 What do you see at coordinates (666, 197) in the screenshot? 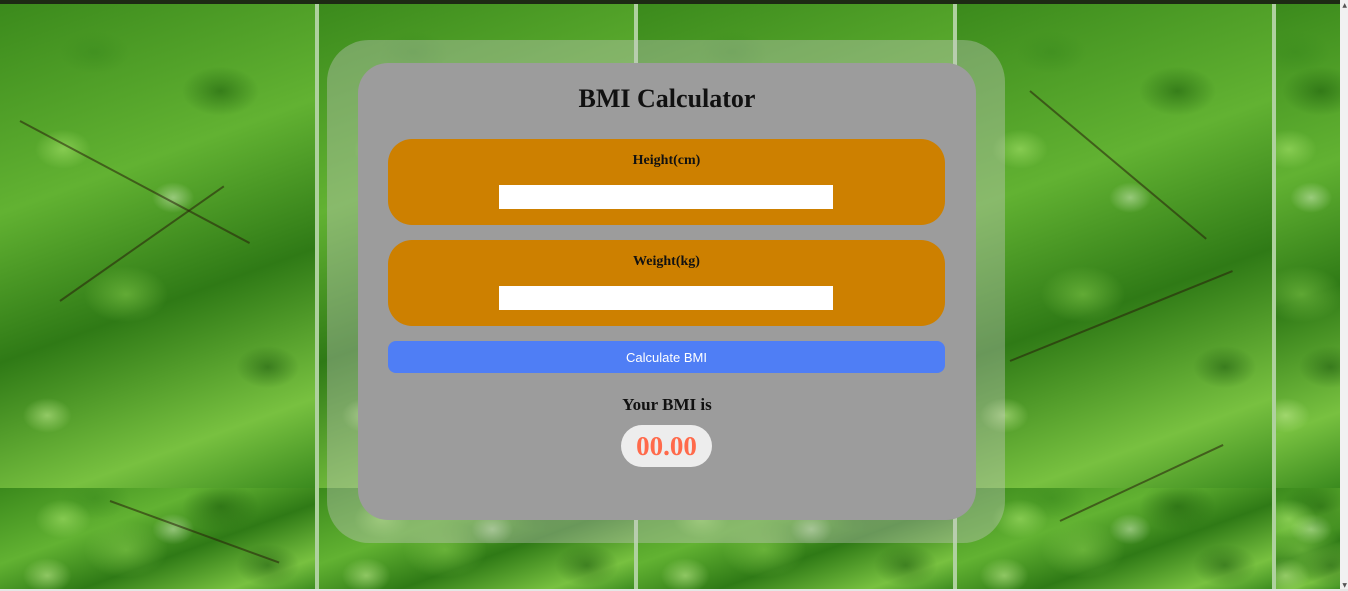
I see `height-input` at bounding box center [666, 197].